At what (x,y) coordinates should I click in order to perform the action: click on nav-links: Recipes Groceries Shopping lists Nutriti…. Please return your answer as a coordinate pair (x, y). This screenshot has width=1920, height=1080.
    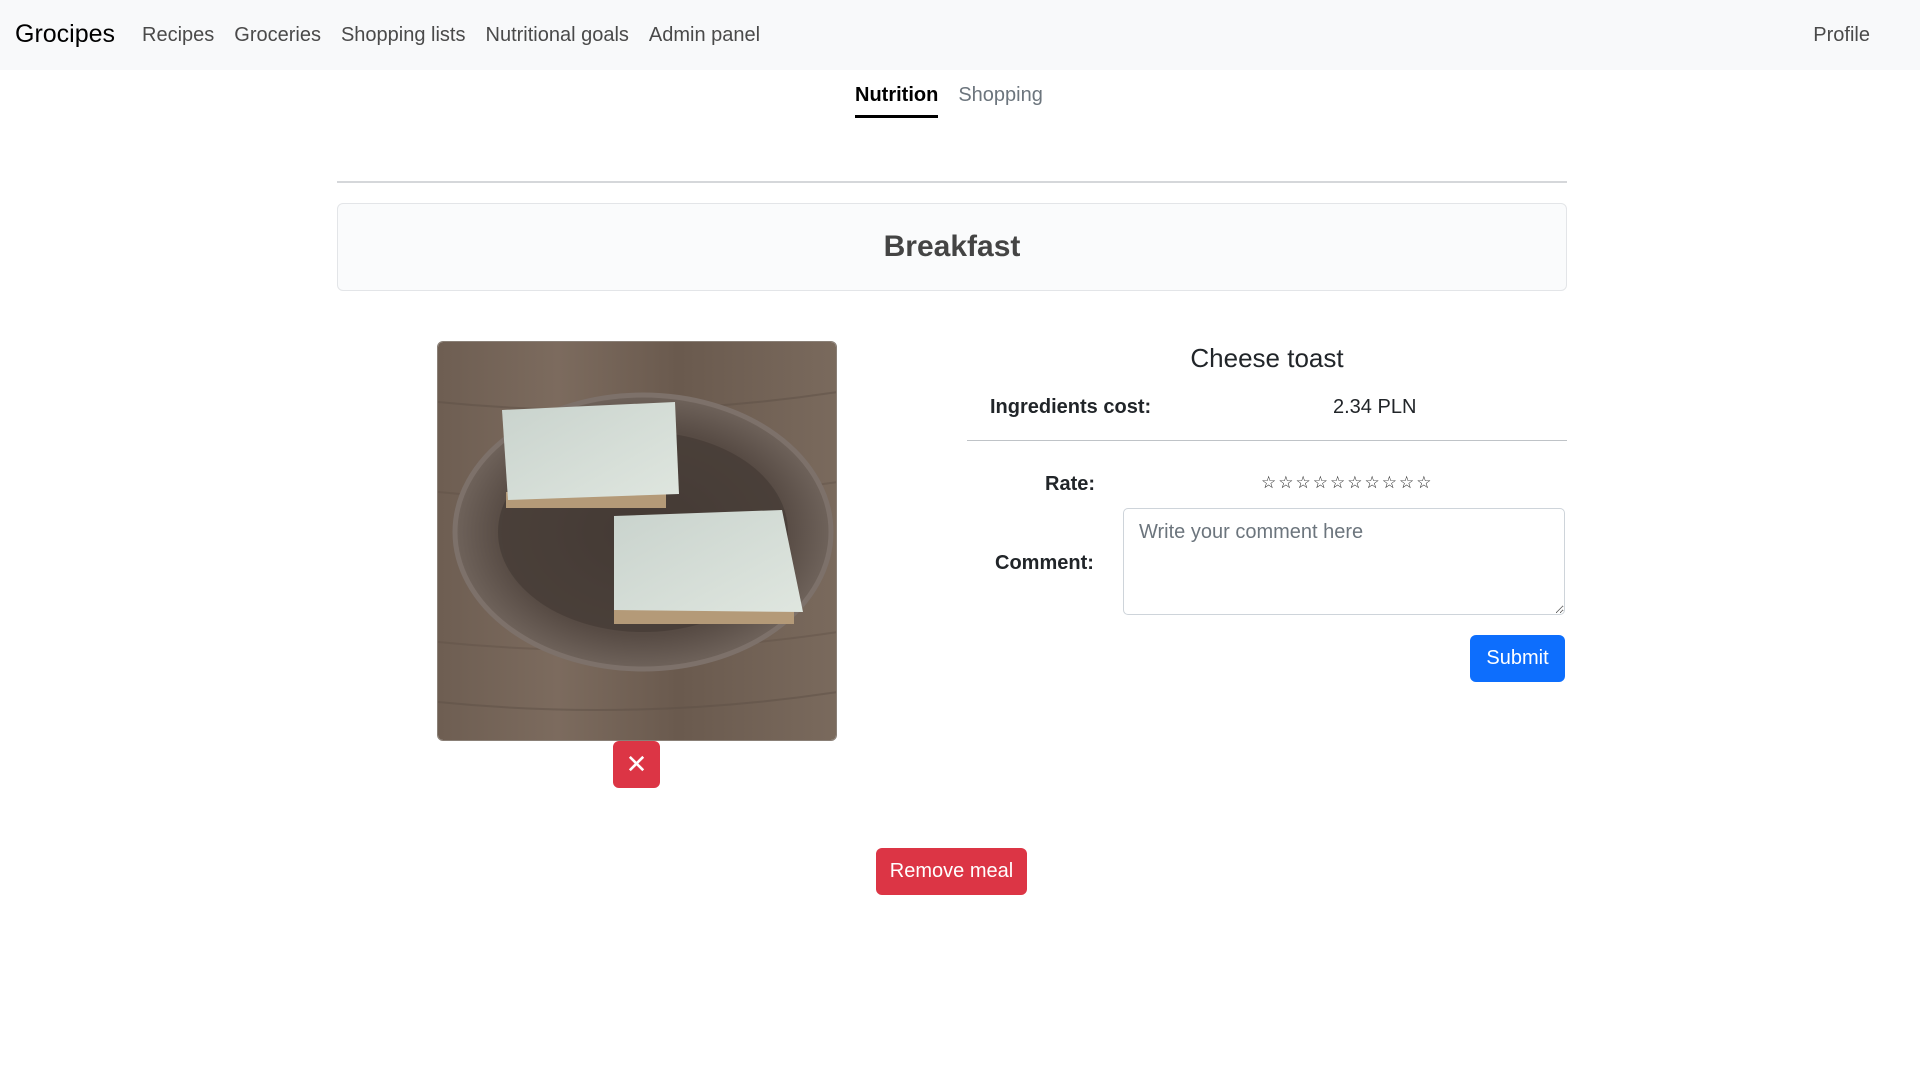
    Looking at the image, I should click on (451, 35).